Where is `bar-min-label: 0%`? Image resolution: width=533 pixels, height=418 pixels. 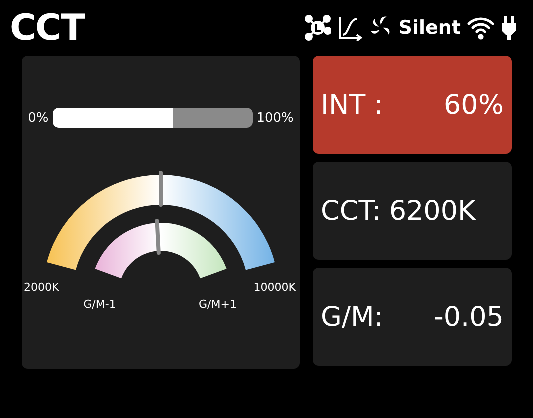
bar-min-label: 0% is located at coordinates (38, 118).